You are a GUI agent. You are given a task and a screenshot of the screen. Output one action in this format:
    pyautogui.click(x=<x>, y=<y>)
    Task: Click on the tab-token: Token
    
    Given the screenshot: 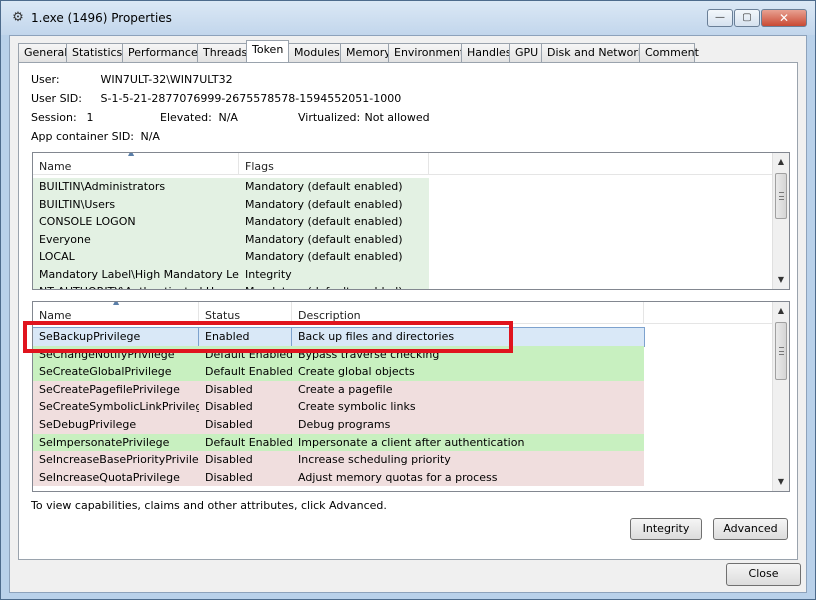 What is the action you would take?
    pyautogui.click(x=267, y=51)
    